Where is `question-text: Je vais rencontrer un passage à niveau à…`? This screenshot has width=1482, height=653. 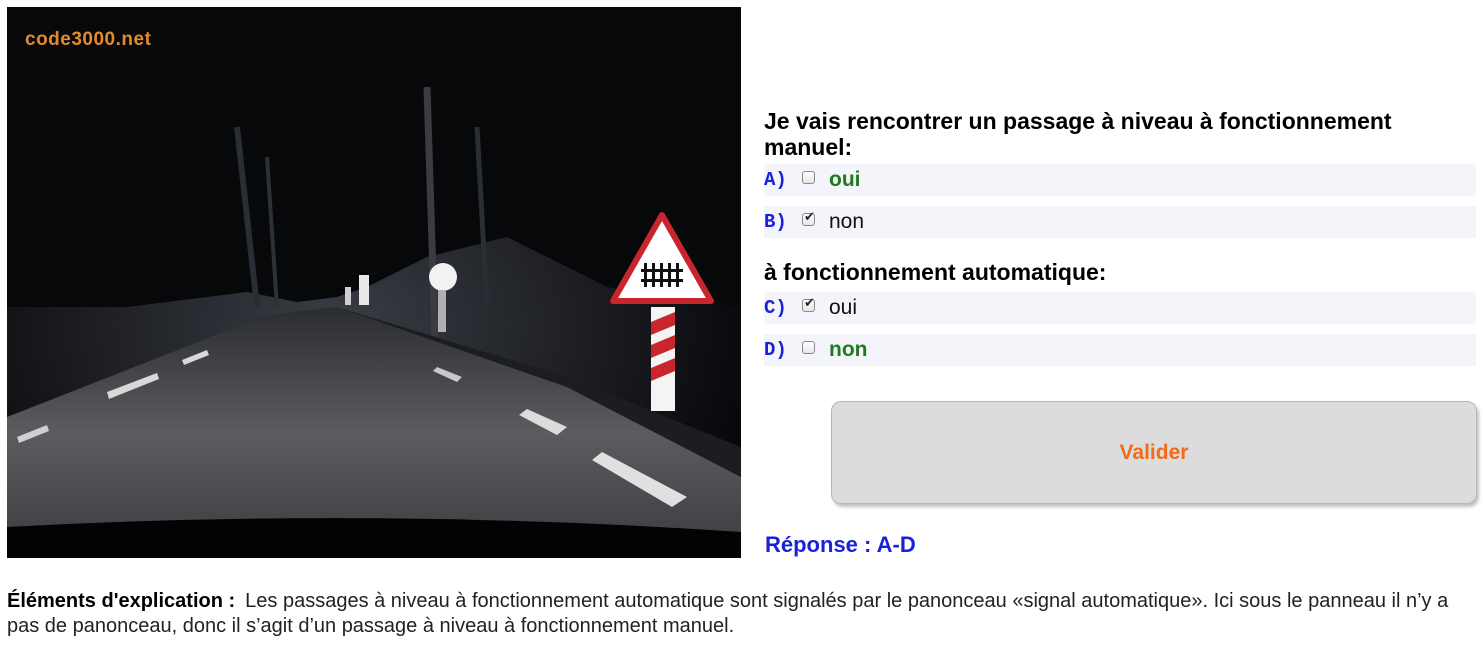
question-text: Je vais rencontrer un passage à niveau à… is located at coordinates (1078, 134).